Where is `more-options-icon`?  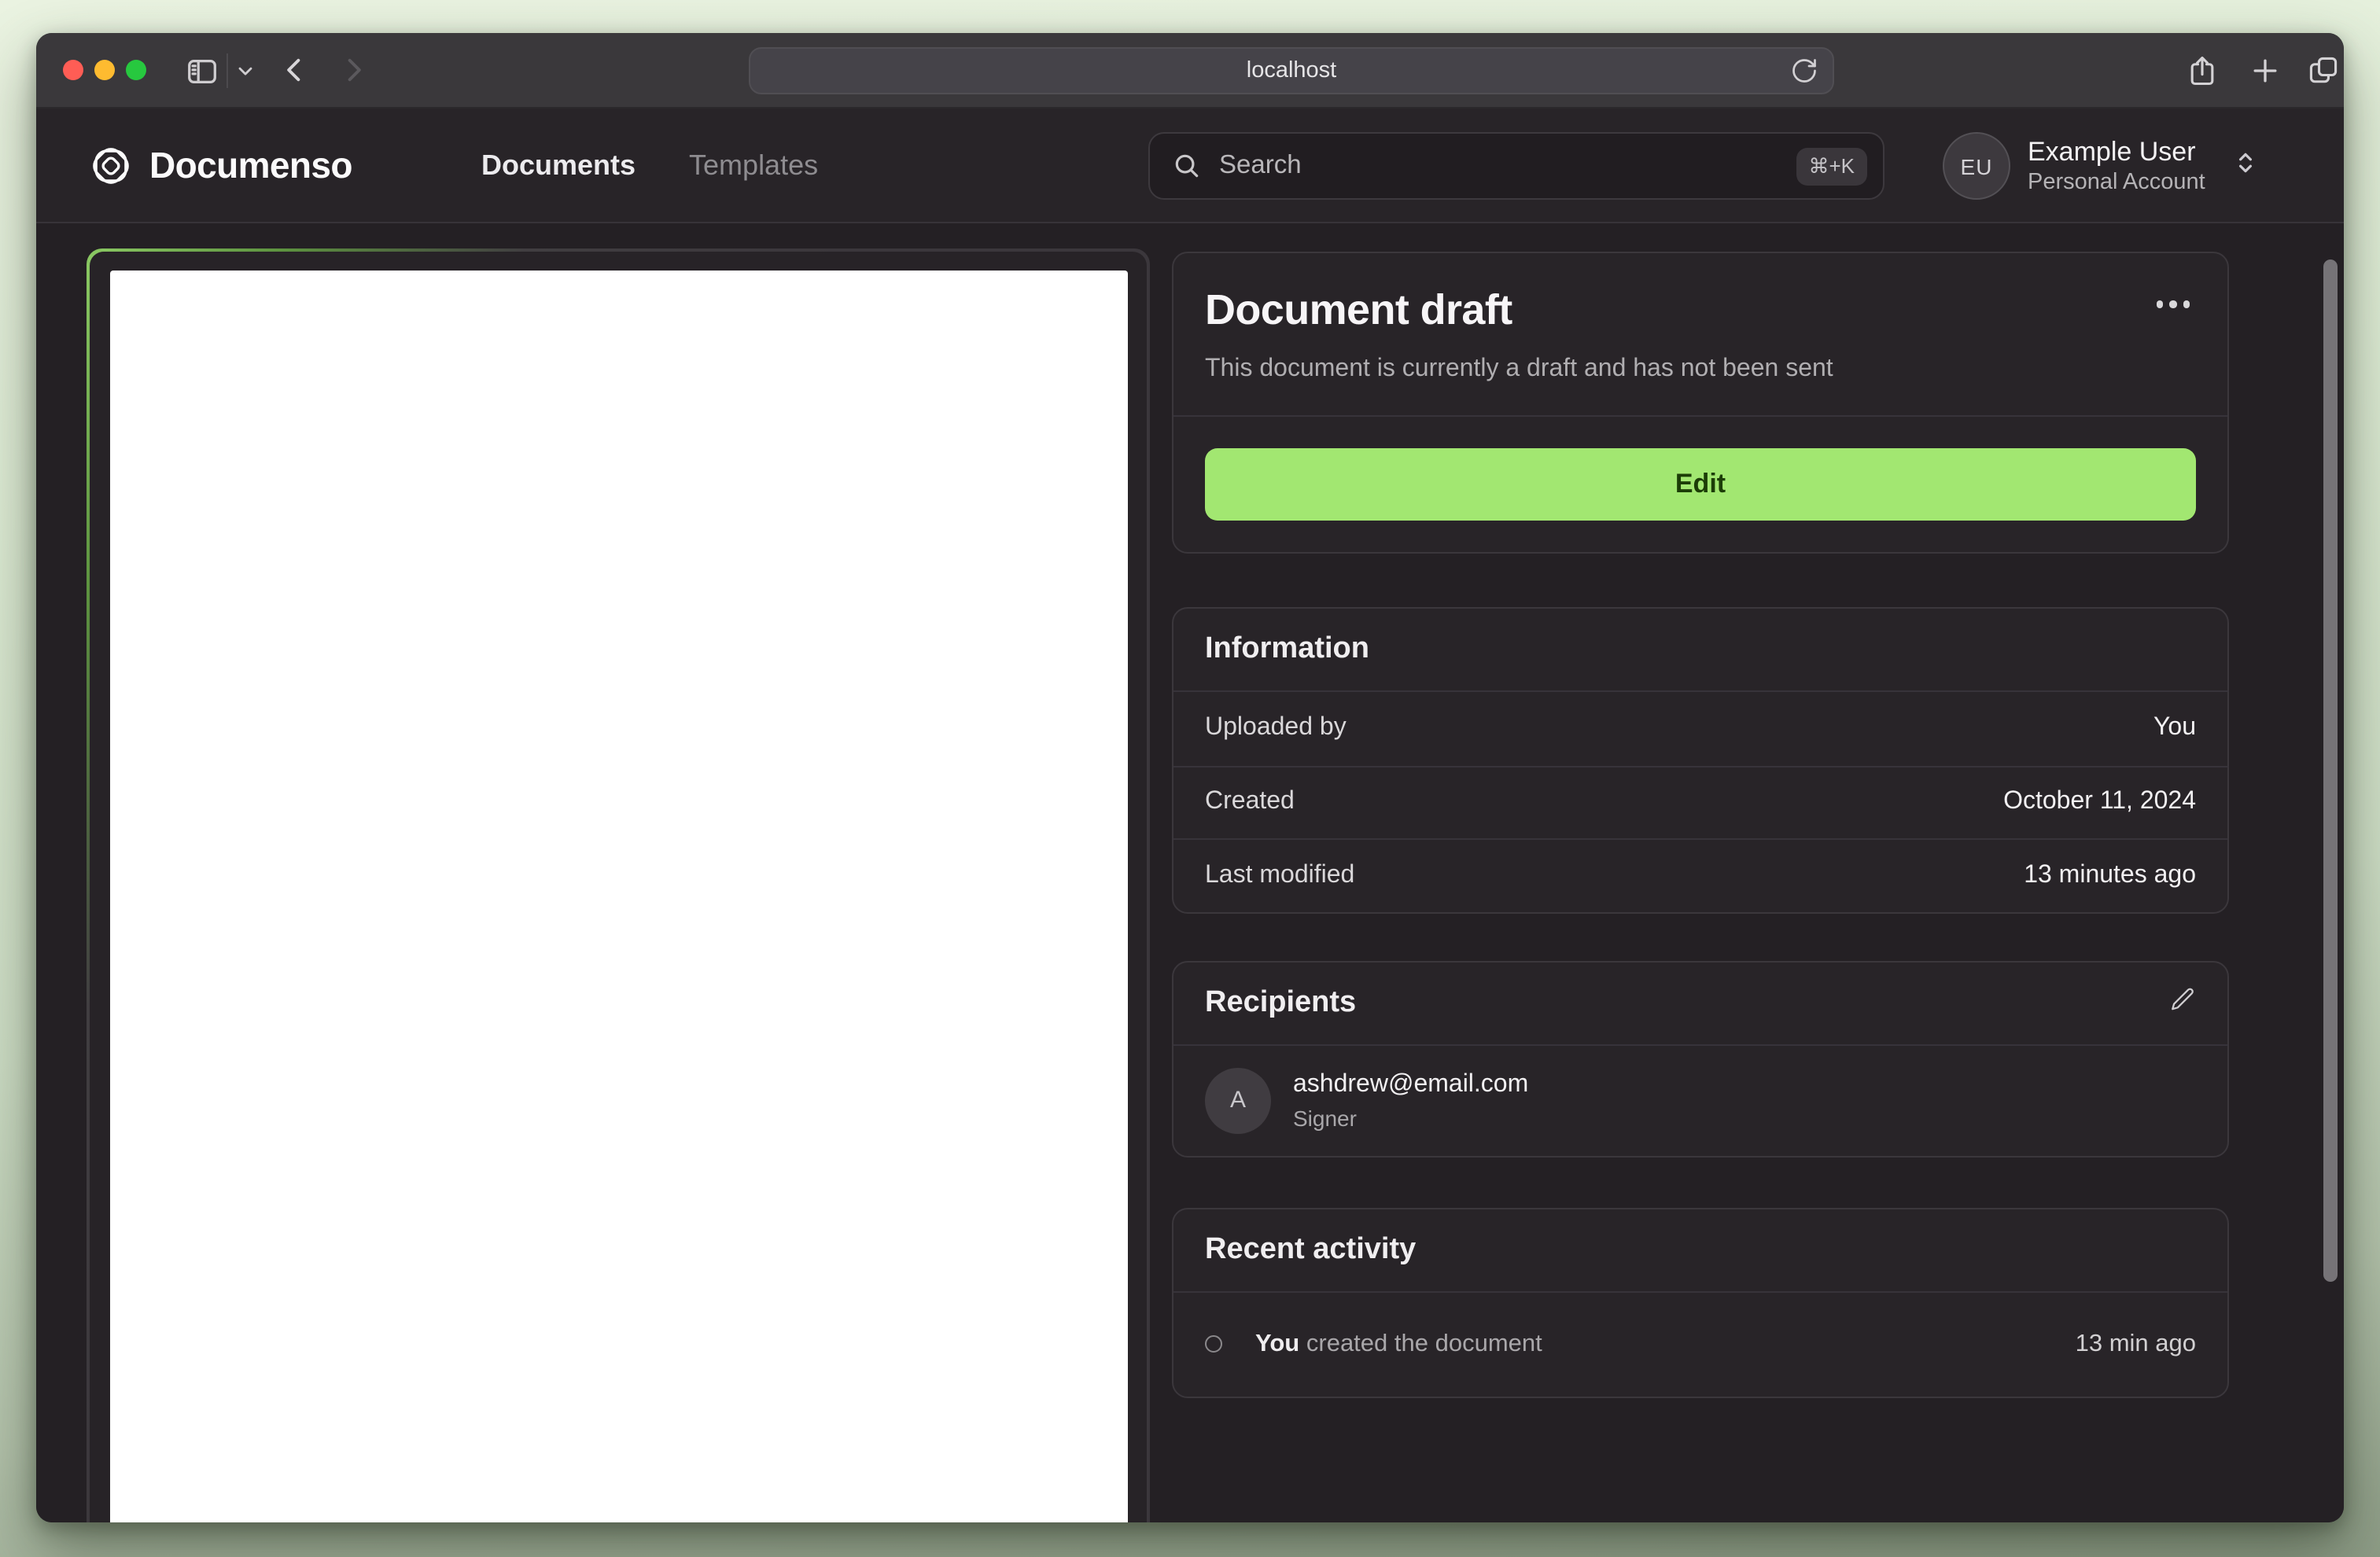
more-options-icon is located at coordinates (2173, 304).